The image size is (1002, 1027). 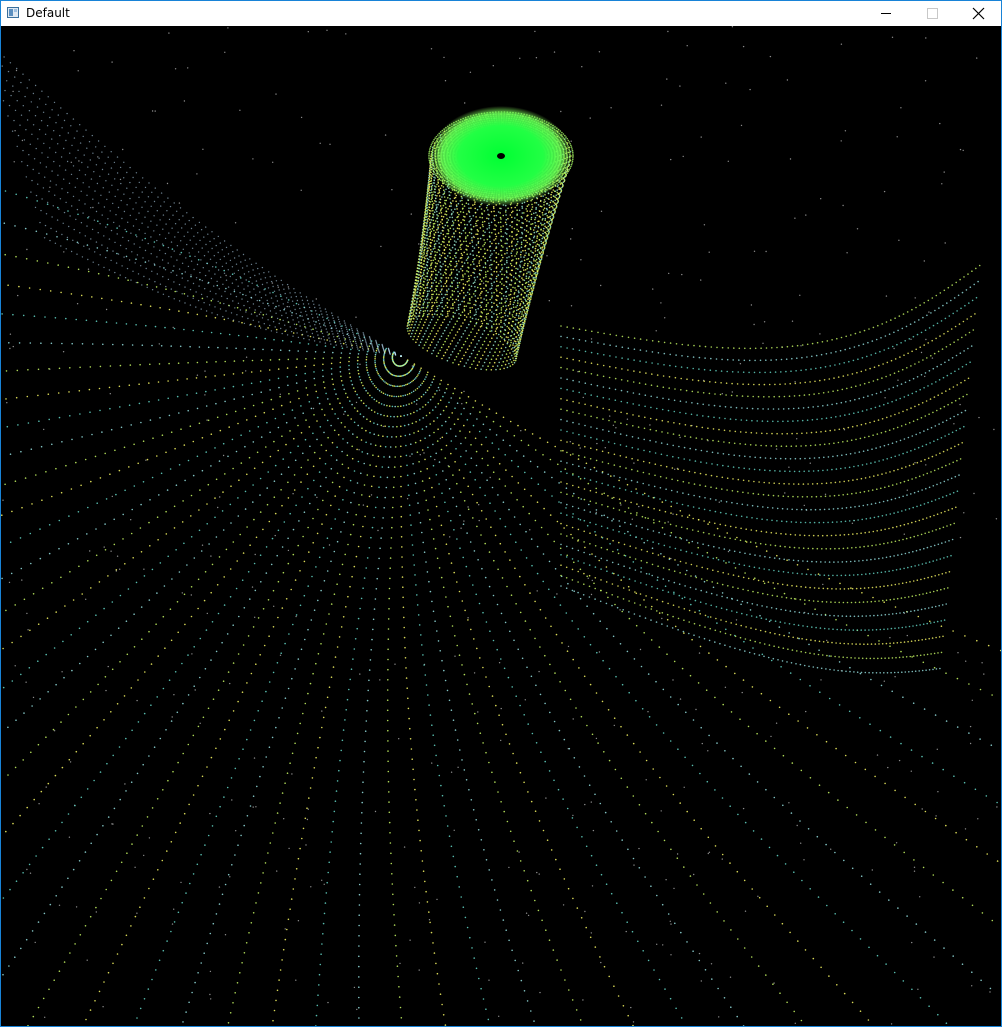 I want to click on maximize-button, so click(x=932, y=13).